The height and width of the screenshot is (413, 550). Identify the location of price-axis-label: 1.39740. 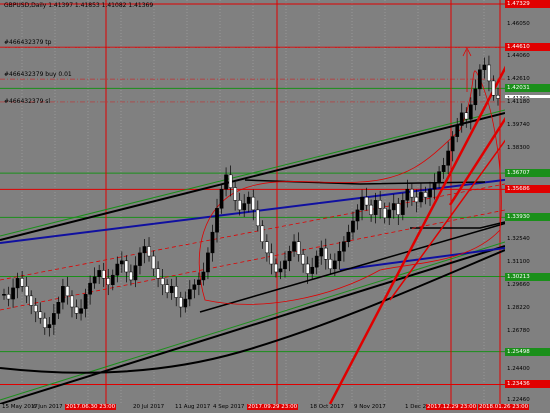
(527, 124).